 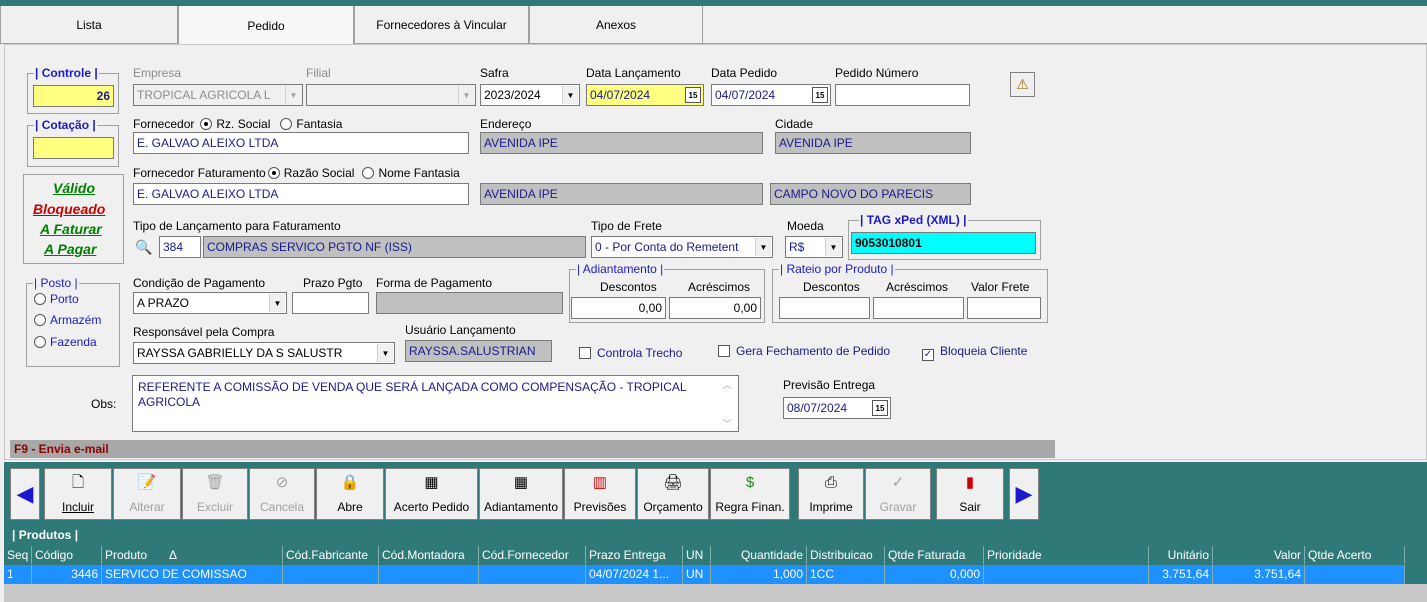 I want to click on tipo-lanc-code-field: 384, so click(x=180, y=247).